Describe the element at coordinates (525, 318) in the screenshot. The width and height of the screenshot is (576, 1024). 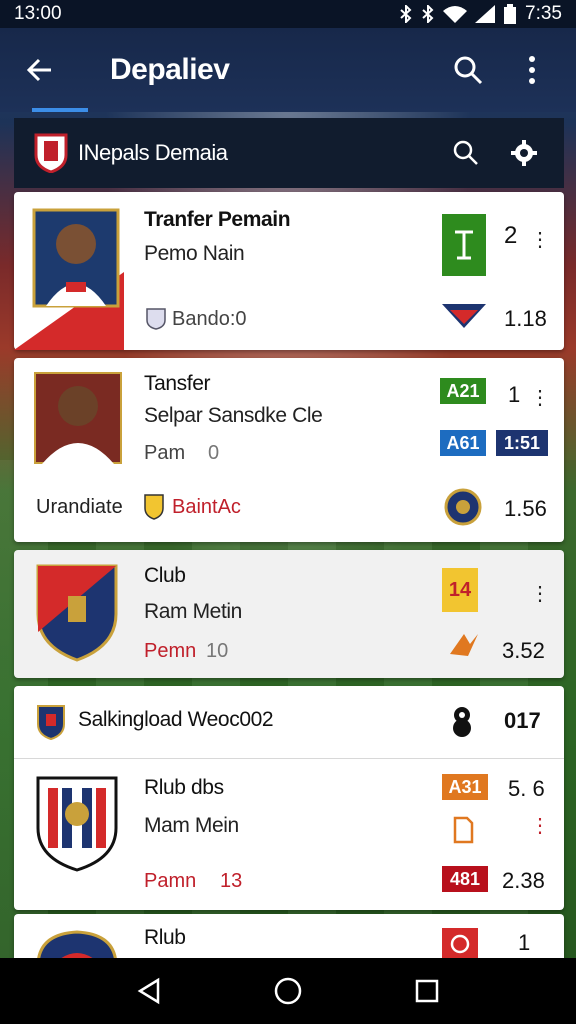
I see `card-score: 1.18` at that location.